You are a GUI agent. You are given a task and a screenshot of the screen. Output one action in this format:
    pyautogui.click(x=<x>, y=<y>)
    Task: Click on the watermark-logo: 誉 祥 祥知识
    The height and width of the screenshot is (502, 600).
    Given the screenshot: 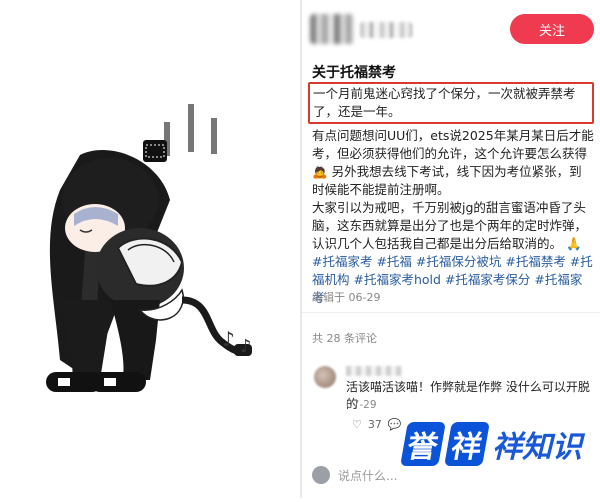 What is the action you would take?
    pyautogui.click(x=497, y=444)
    